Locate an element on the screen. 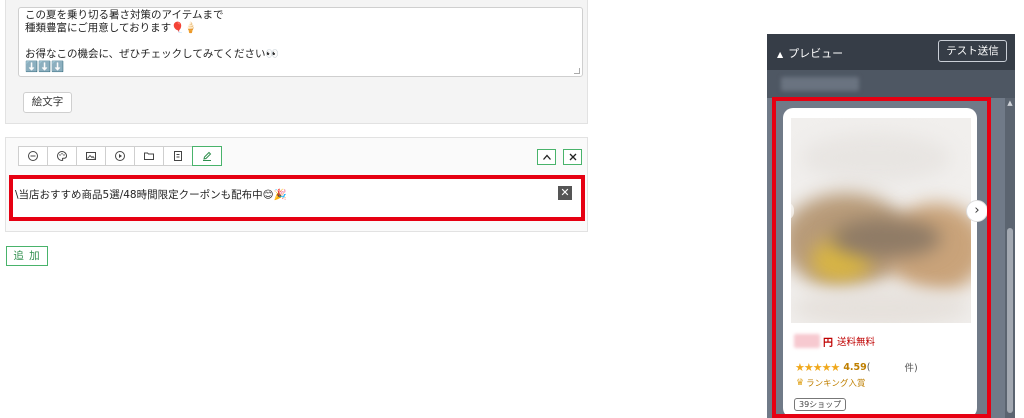  play-icon is located at coordinates (120, 156).